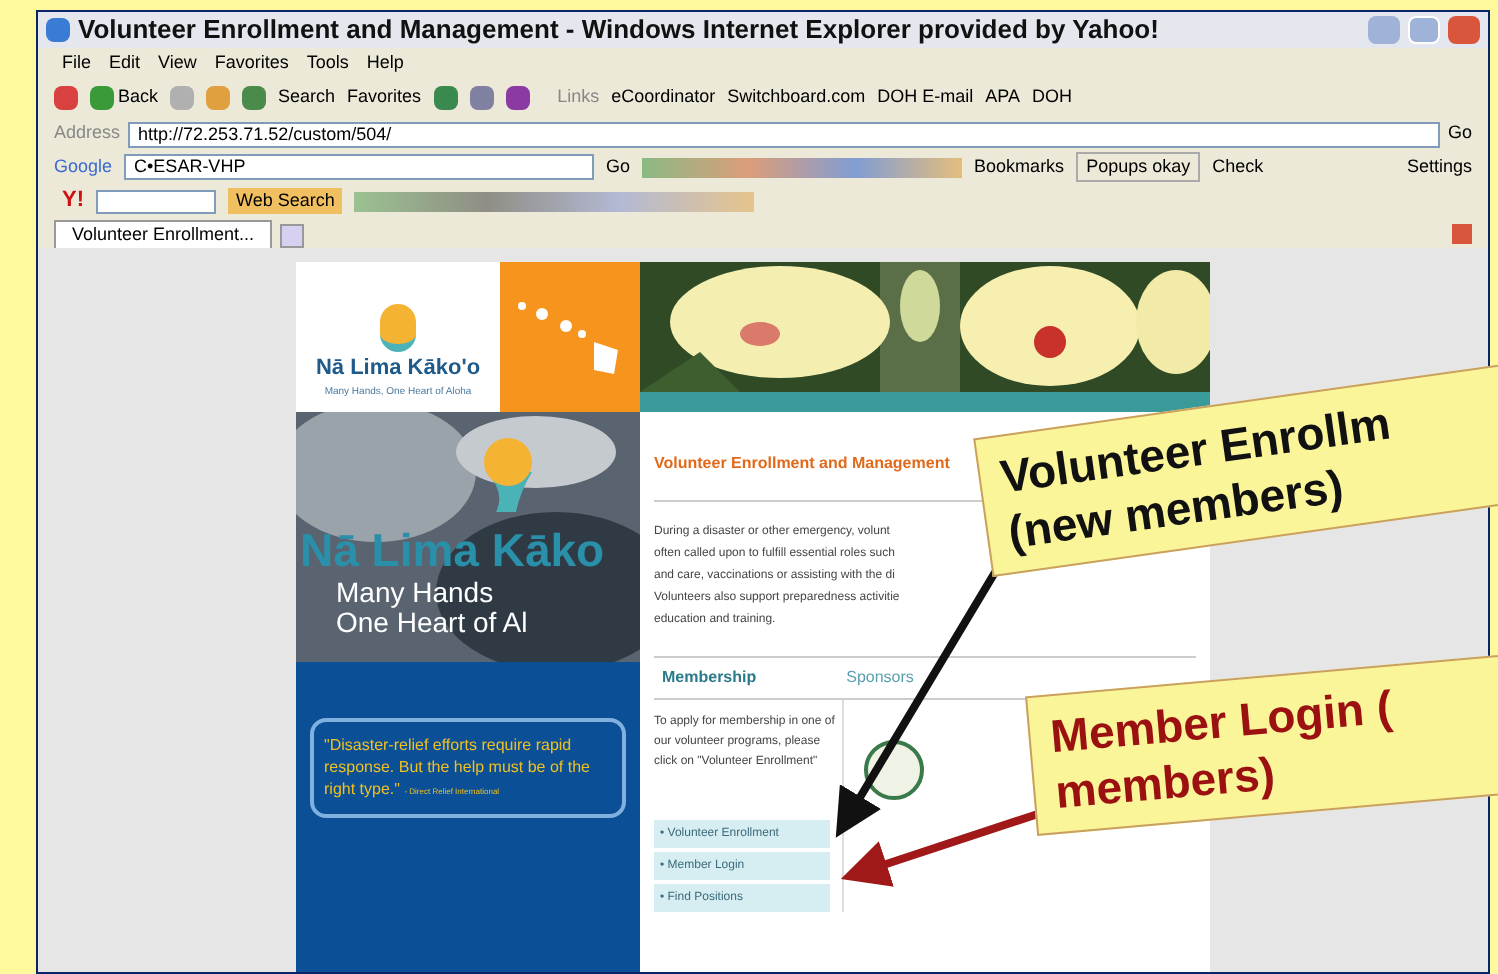 The image size is (1498, 974). What do you see at coordinates (285, 201) in the screenshot?
I see `web-search-button: Web Search` at bounding box center [285, 201].